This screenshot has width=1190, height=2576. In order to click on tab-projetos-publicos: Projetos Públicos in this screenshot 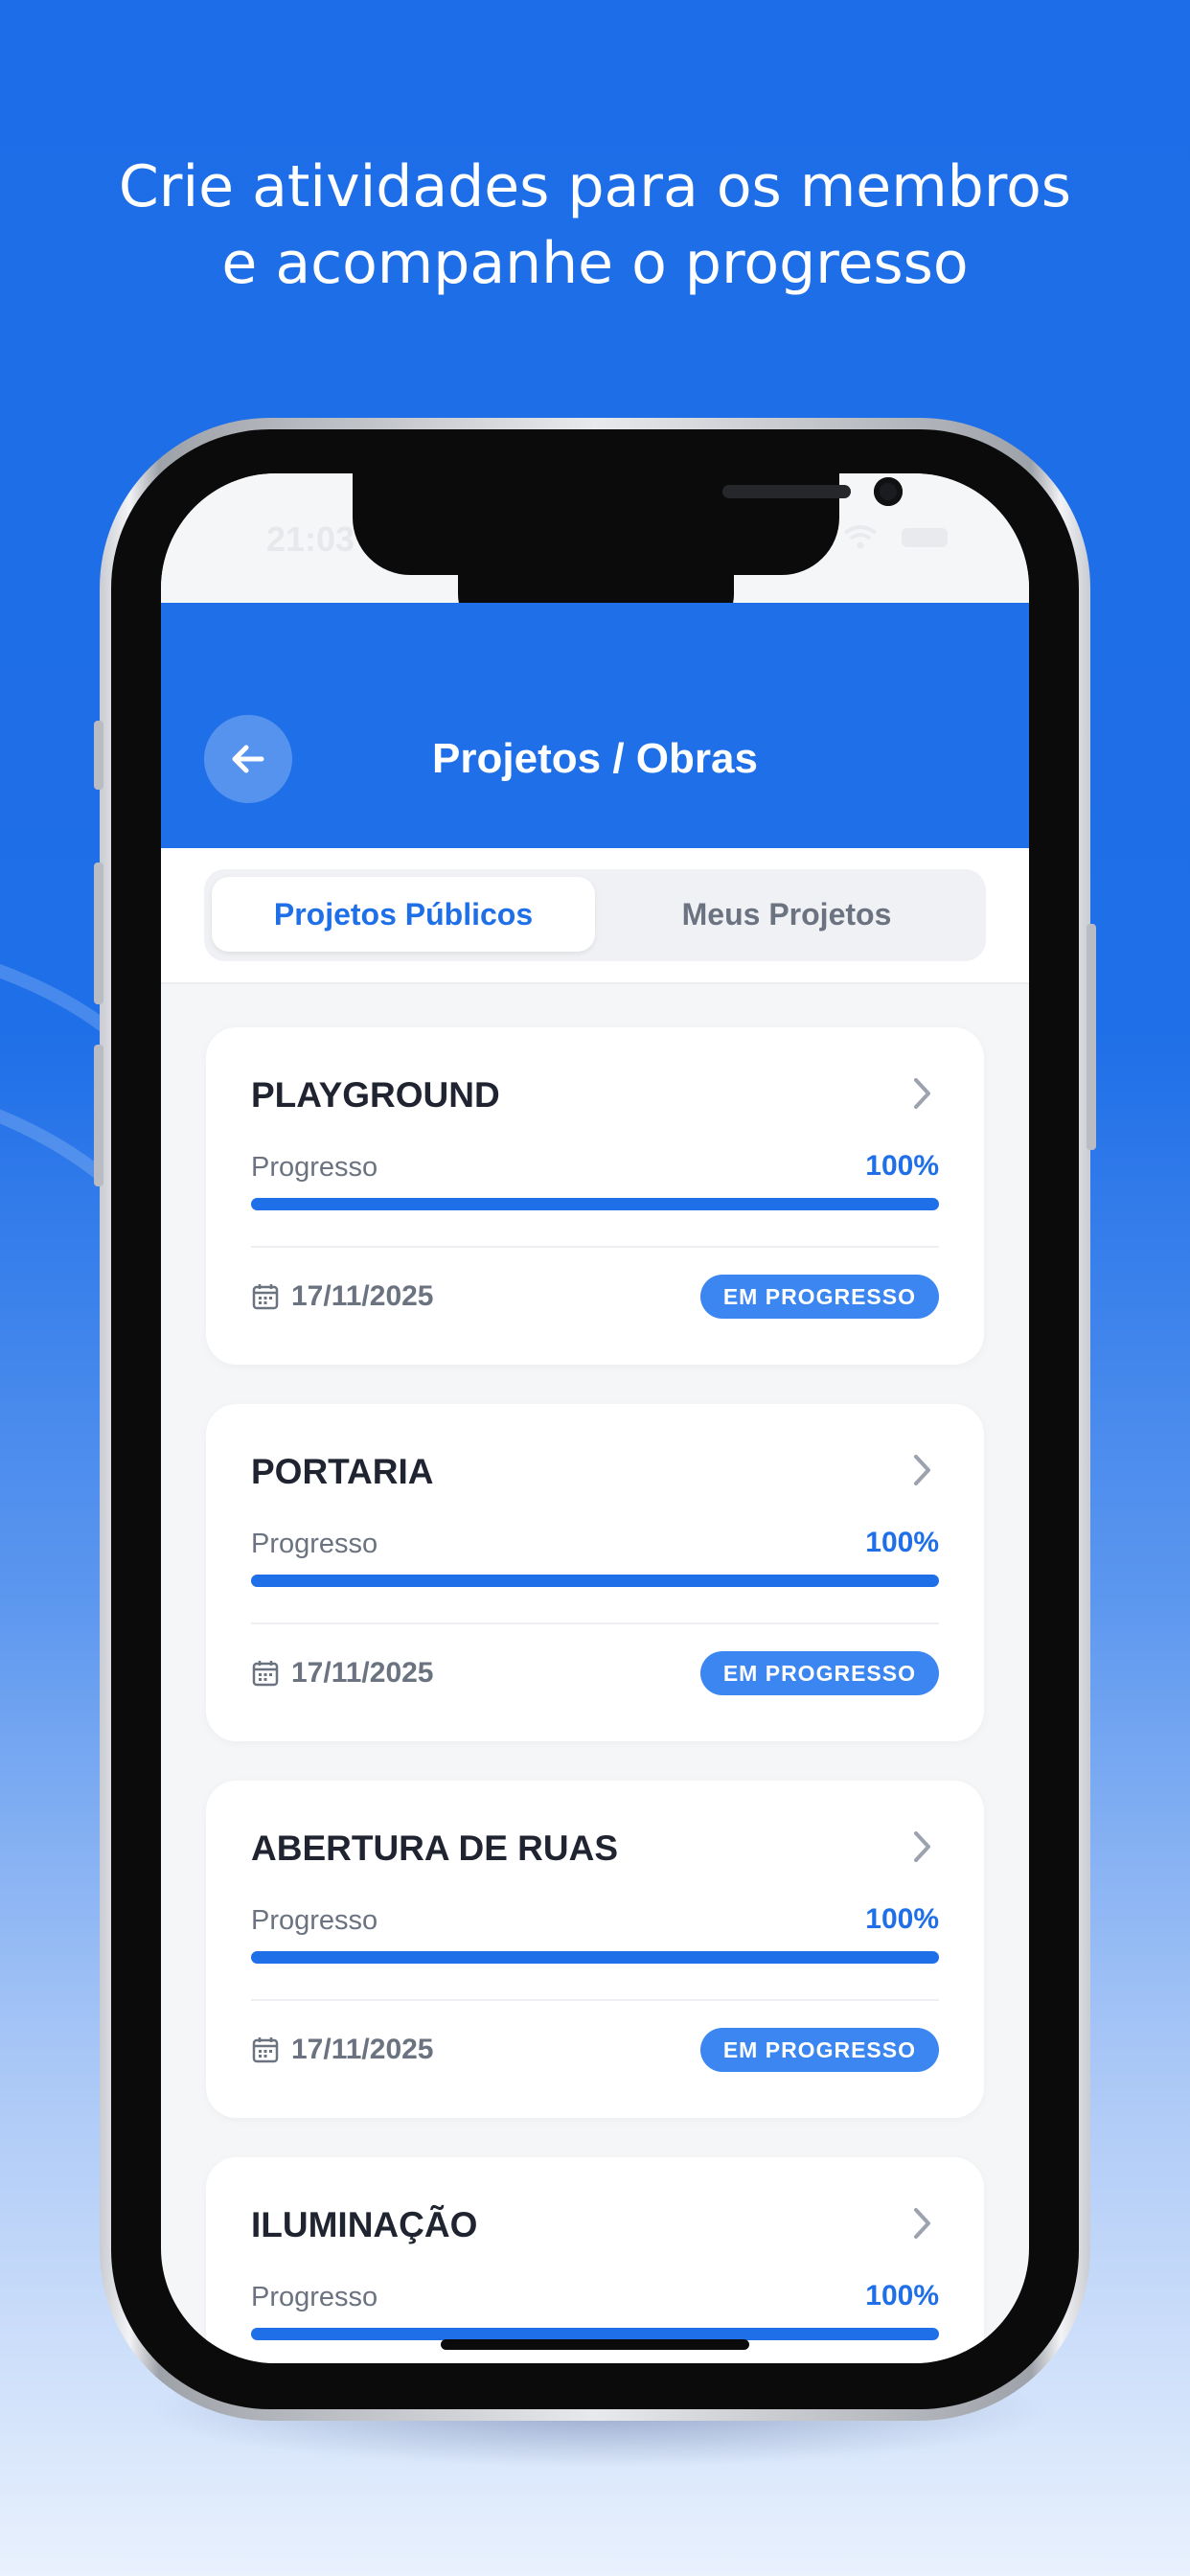, I will do `click(404, 914)`.